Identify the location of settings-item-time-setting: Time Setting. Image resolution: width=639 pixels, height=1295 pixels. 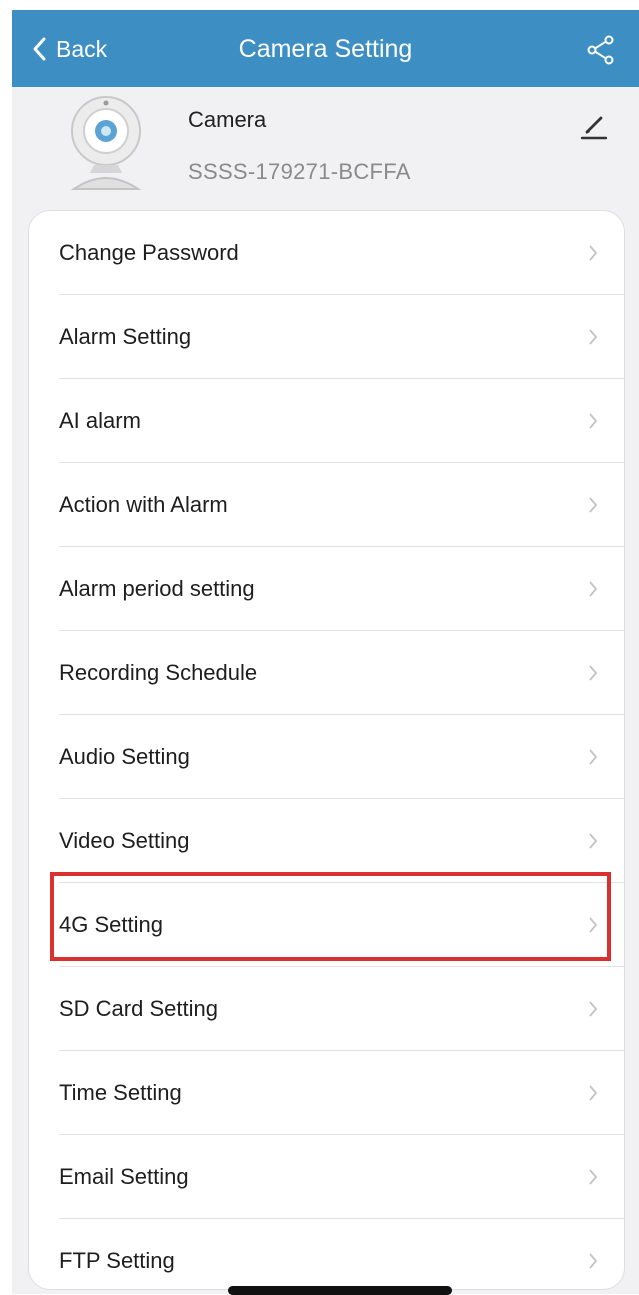
(326, 1092).